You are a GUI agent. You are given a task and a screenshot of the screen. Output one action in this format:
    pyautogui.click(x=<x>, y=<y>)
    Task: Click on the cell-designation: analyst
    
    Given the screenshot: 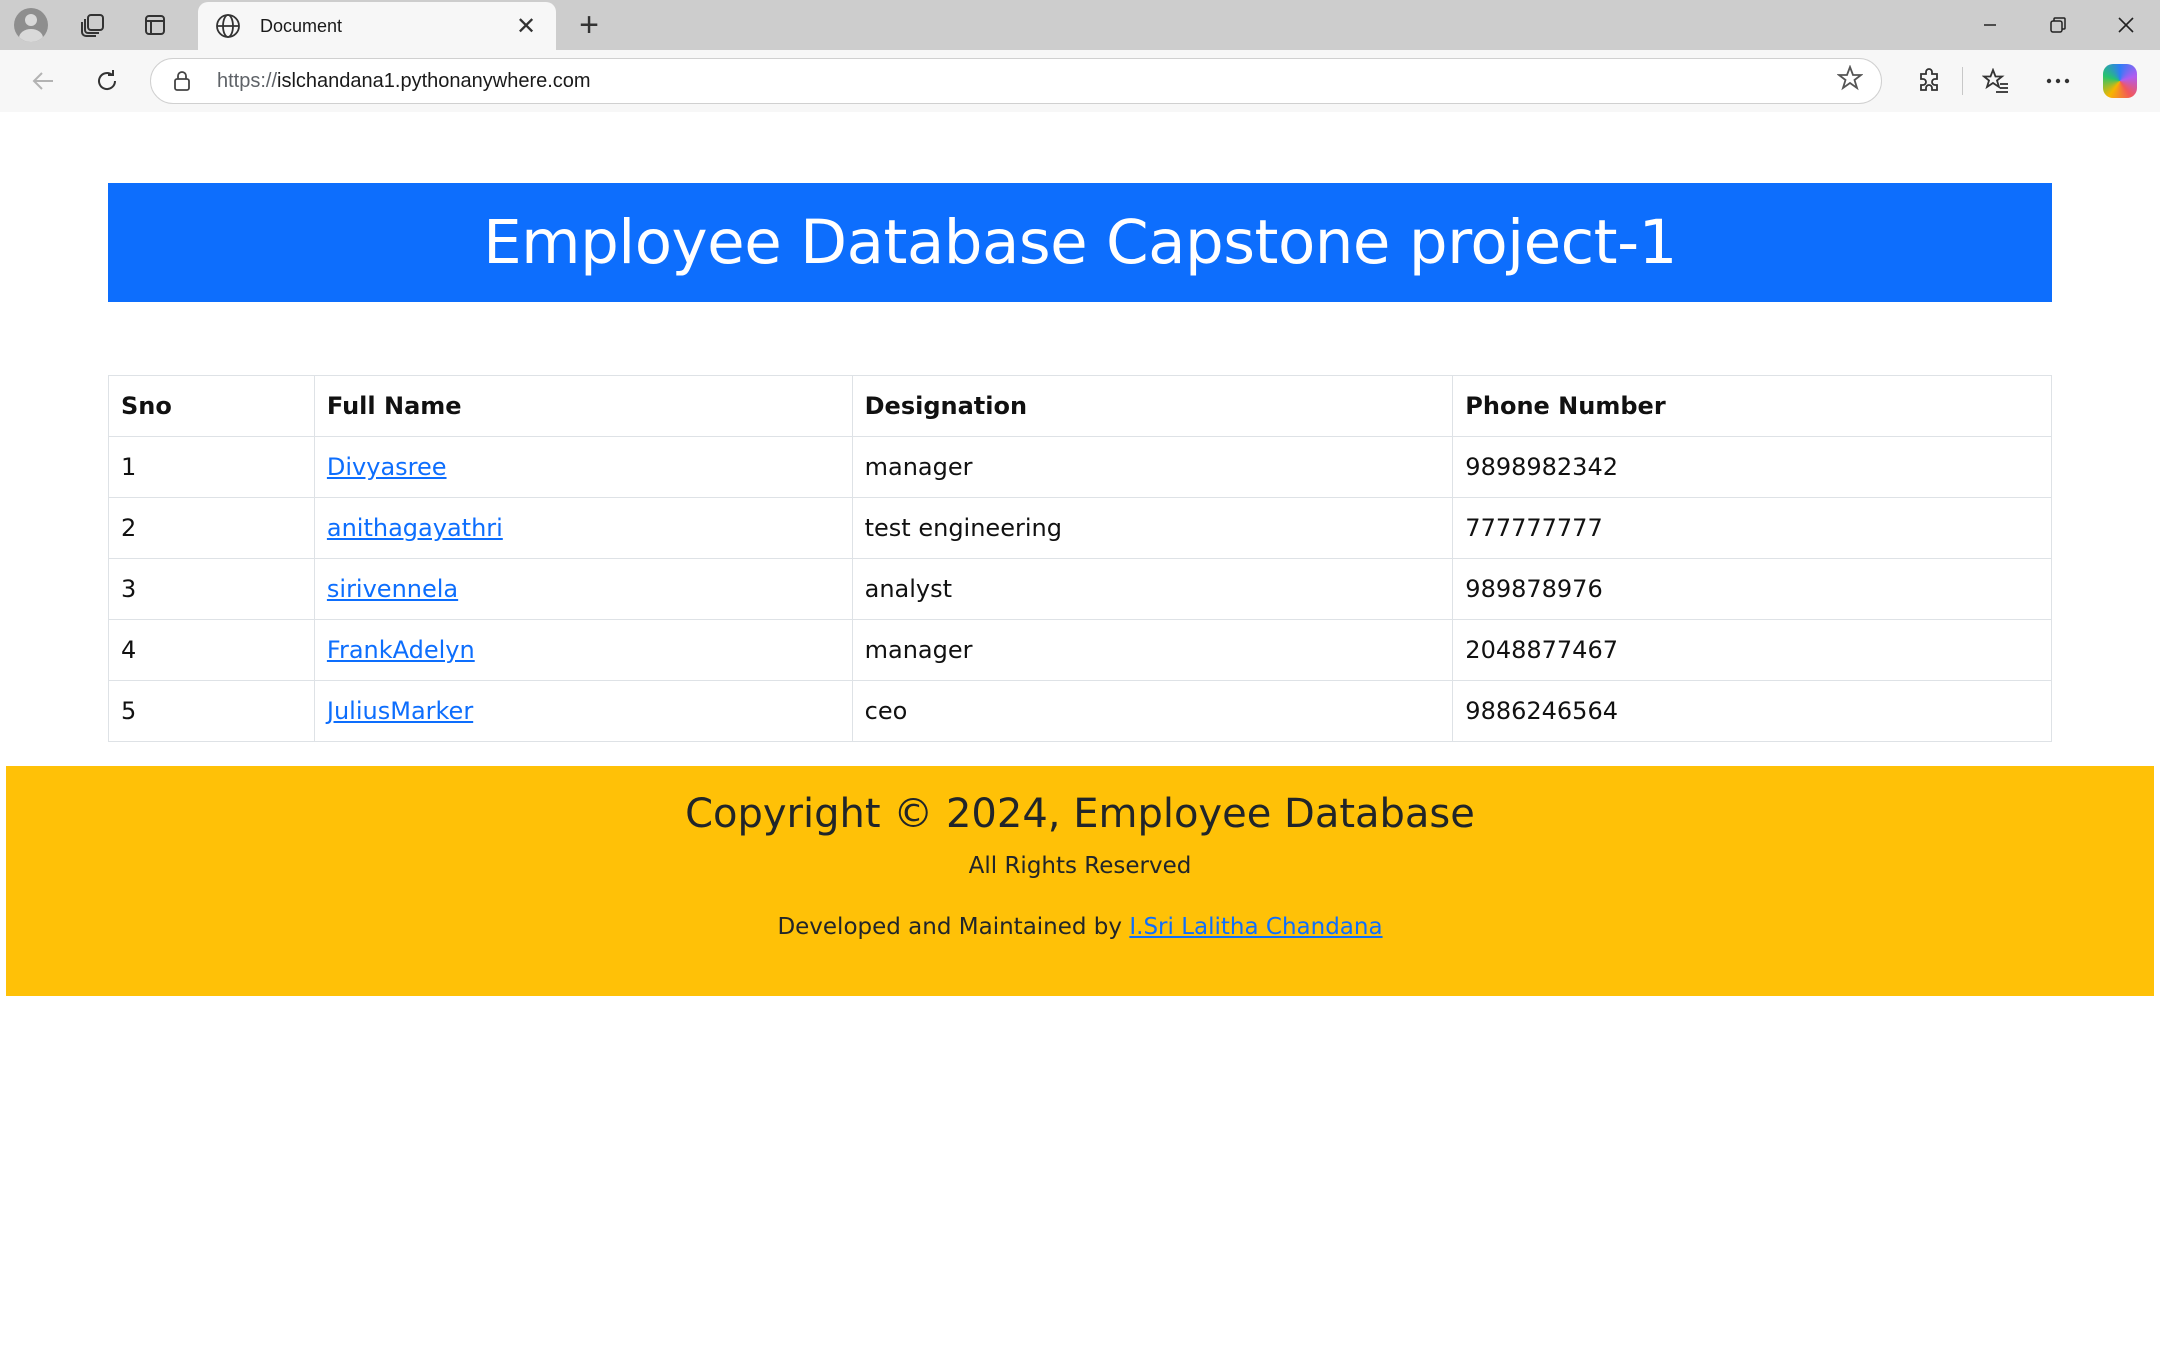 What is the action you would take?
    pyautogui.click(x=1152, y=589)
    